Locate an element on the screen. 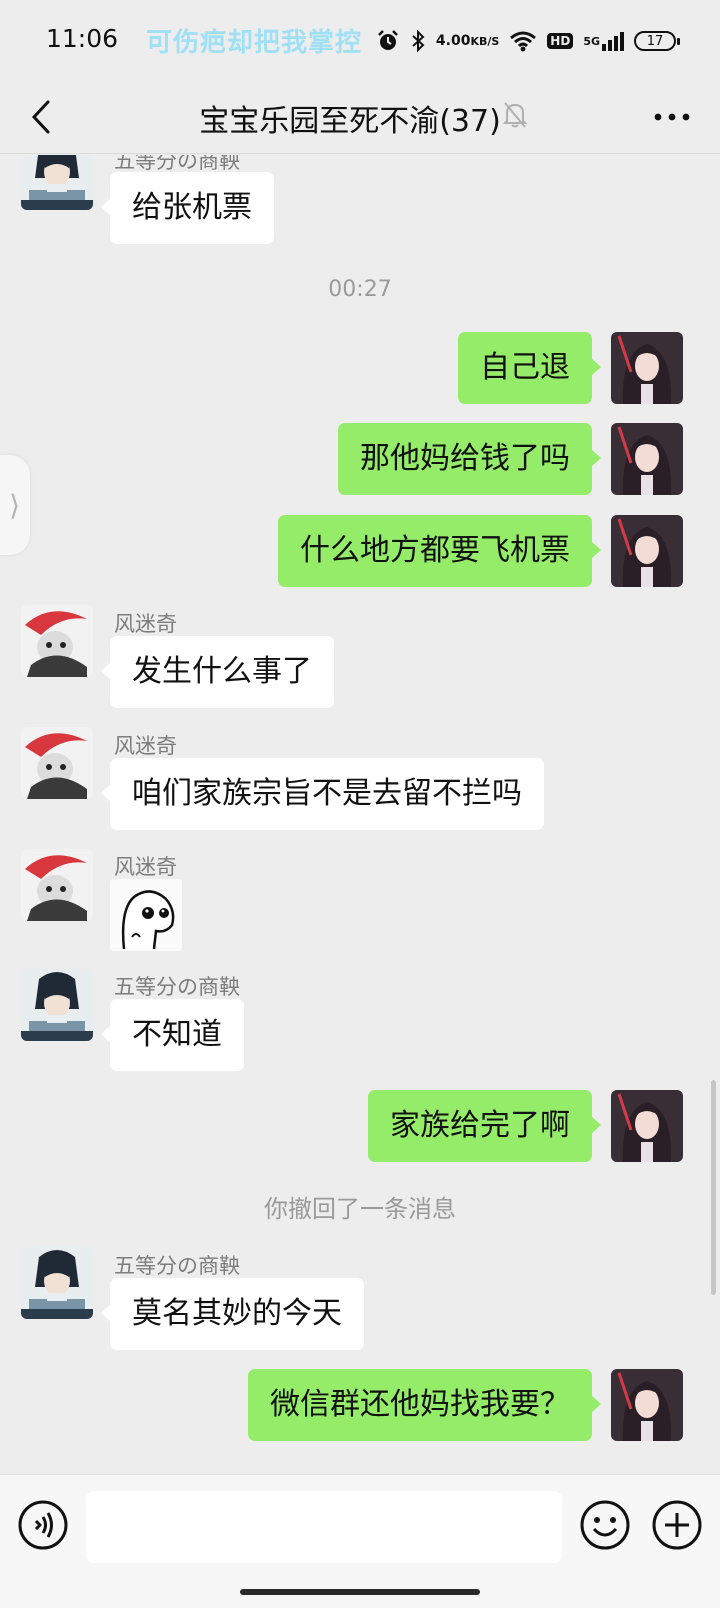 The height and width of the screenshot is (1608, 720). wifi-icon is located at coordinates (523, 41).